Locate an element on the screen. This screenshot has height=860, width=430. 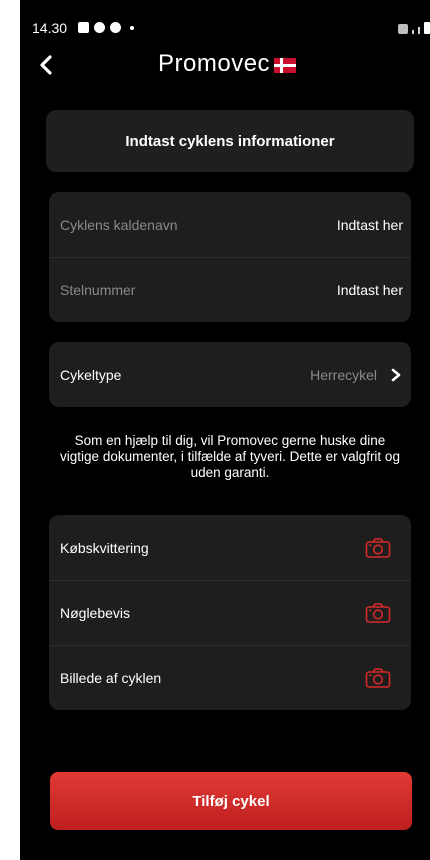
key-certificate-upload-row: Nøglebevis is located at coordinates (230, 612).